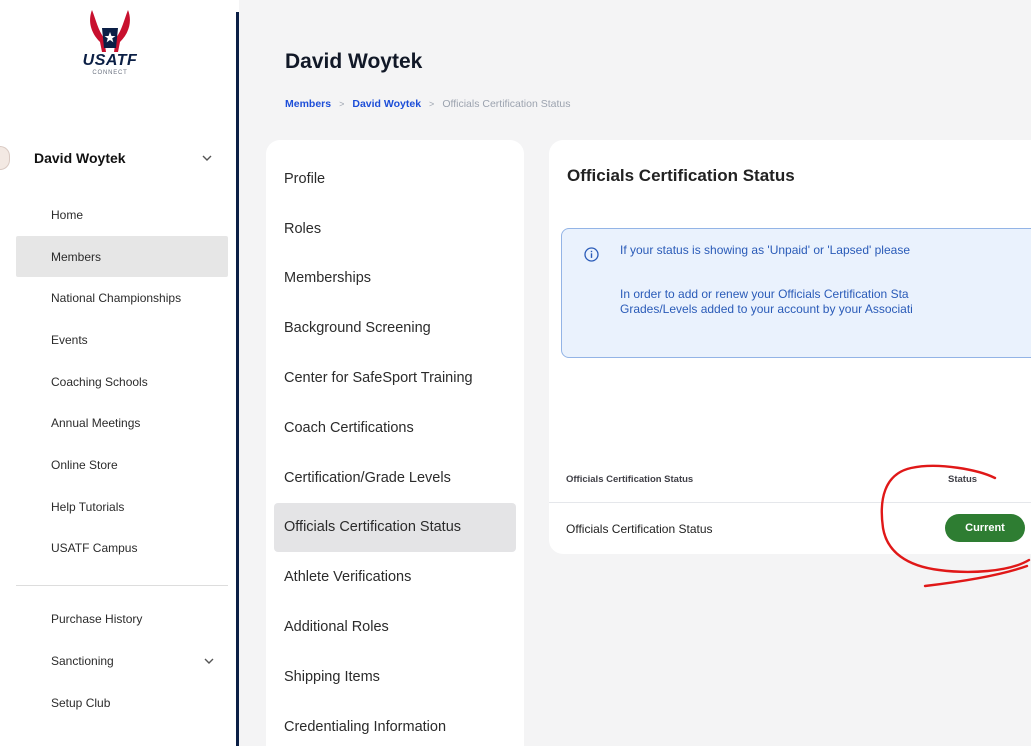  Describe the element at coordinates (386, 104) in the screenshot. I see `breadcrumb-member-name: David Woytek` at that location.